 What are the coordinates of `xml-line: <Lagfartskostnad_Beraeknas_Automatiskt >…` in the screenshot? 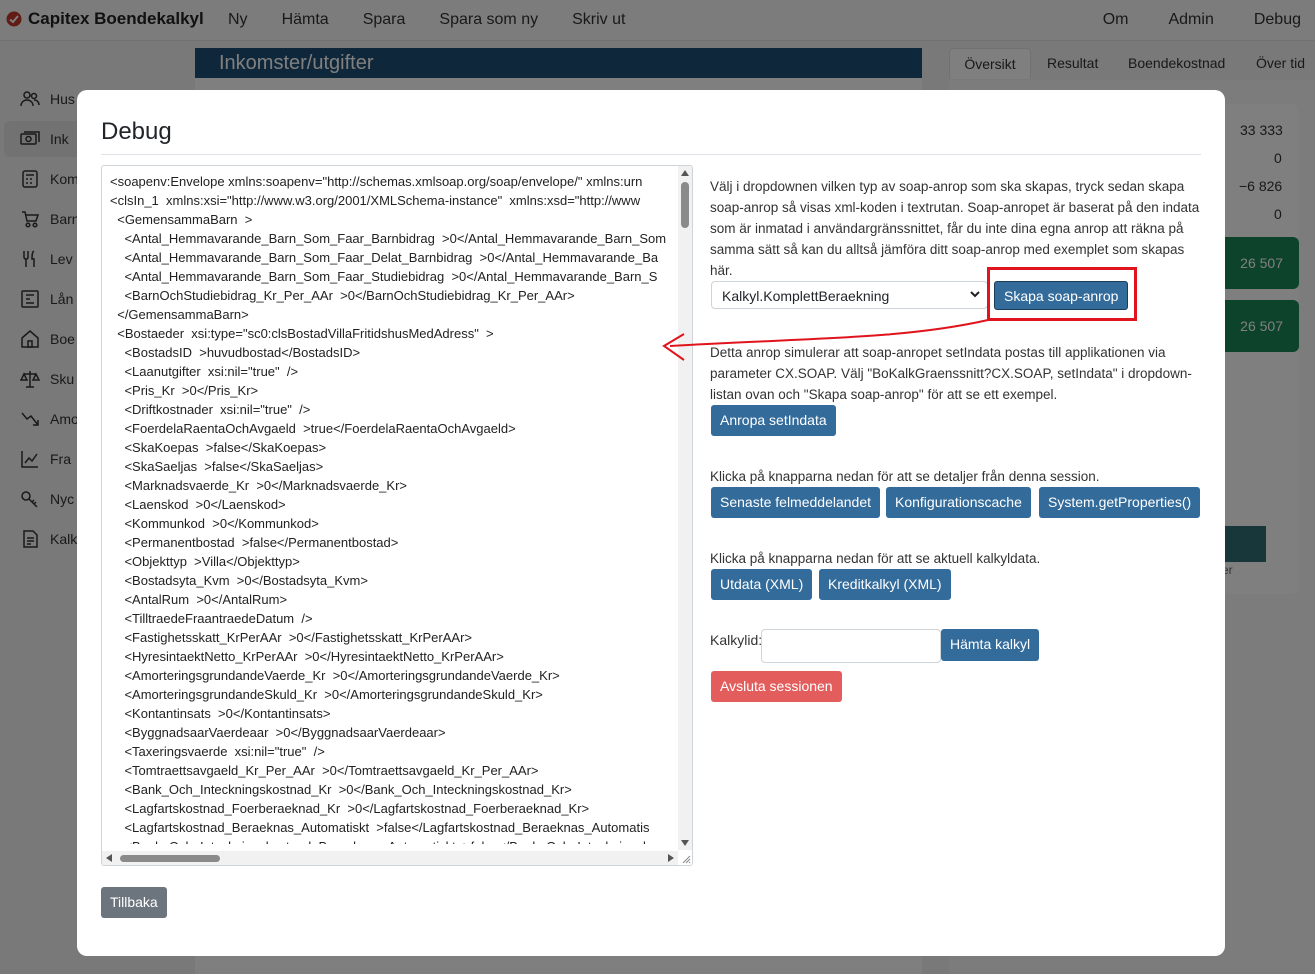 It's located at (380, 827).